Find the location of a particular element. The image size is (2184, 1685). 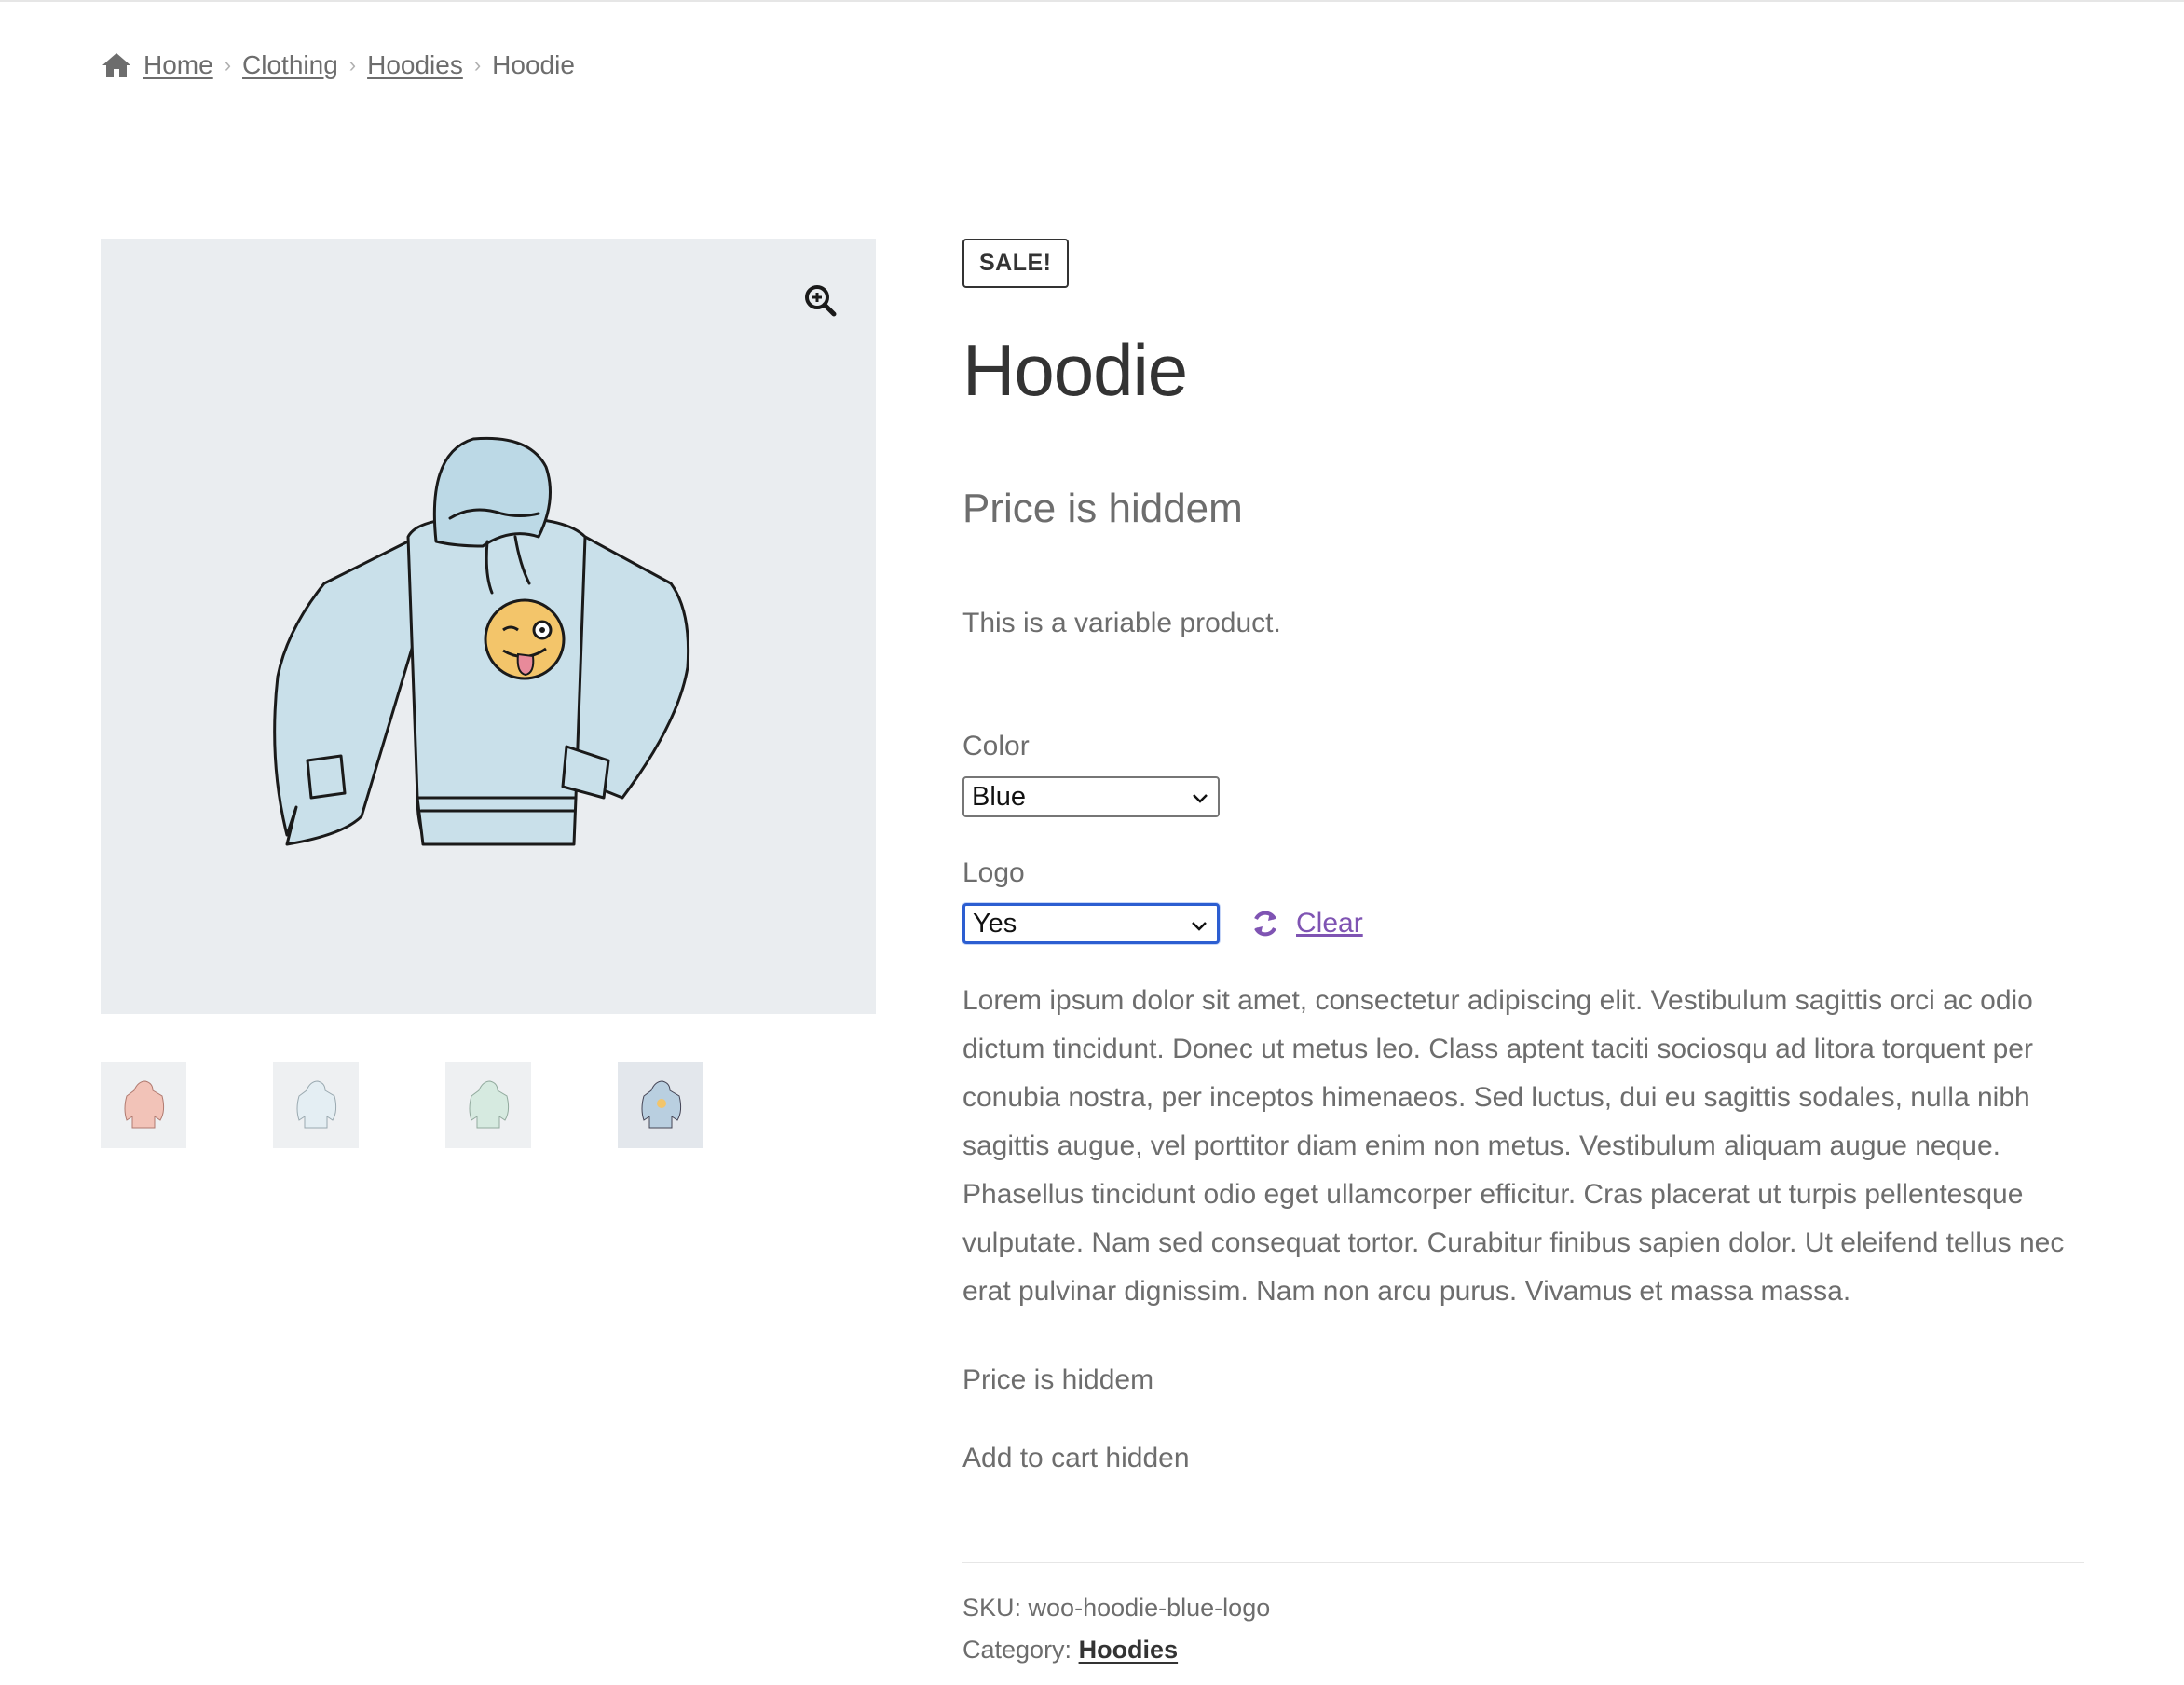

clear-label: Clear is located at coordinates (1329, 923).